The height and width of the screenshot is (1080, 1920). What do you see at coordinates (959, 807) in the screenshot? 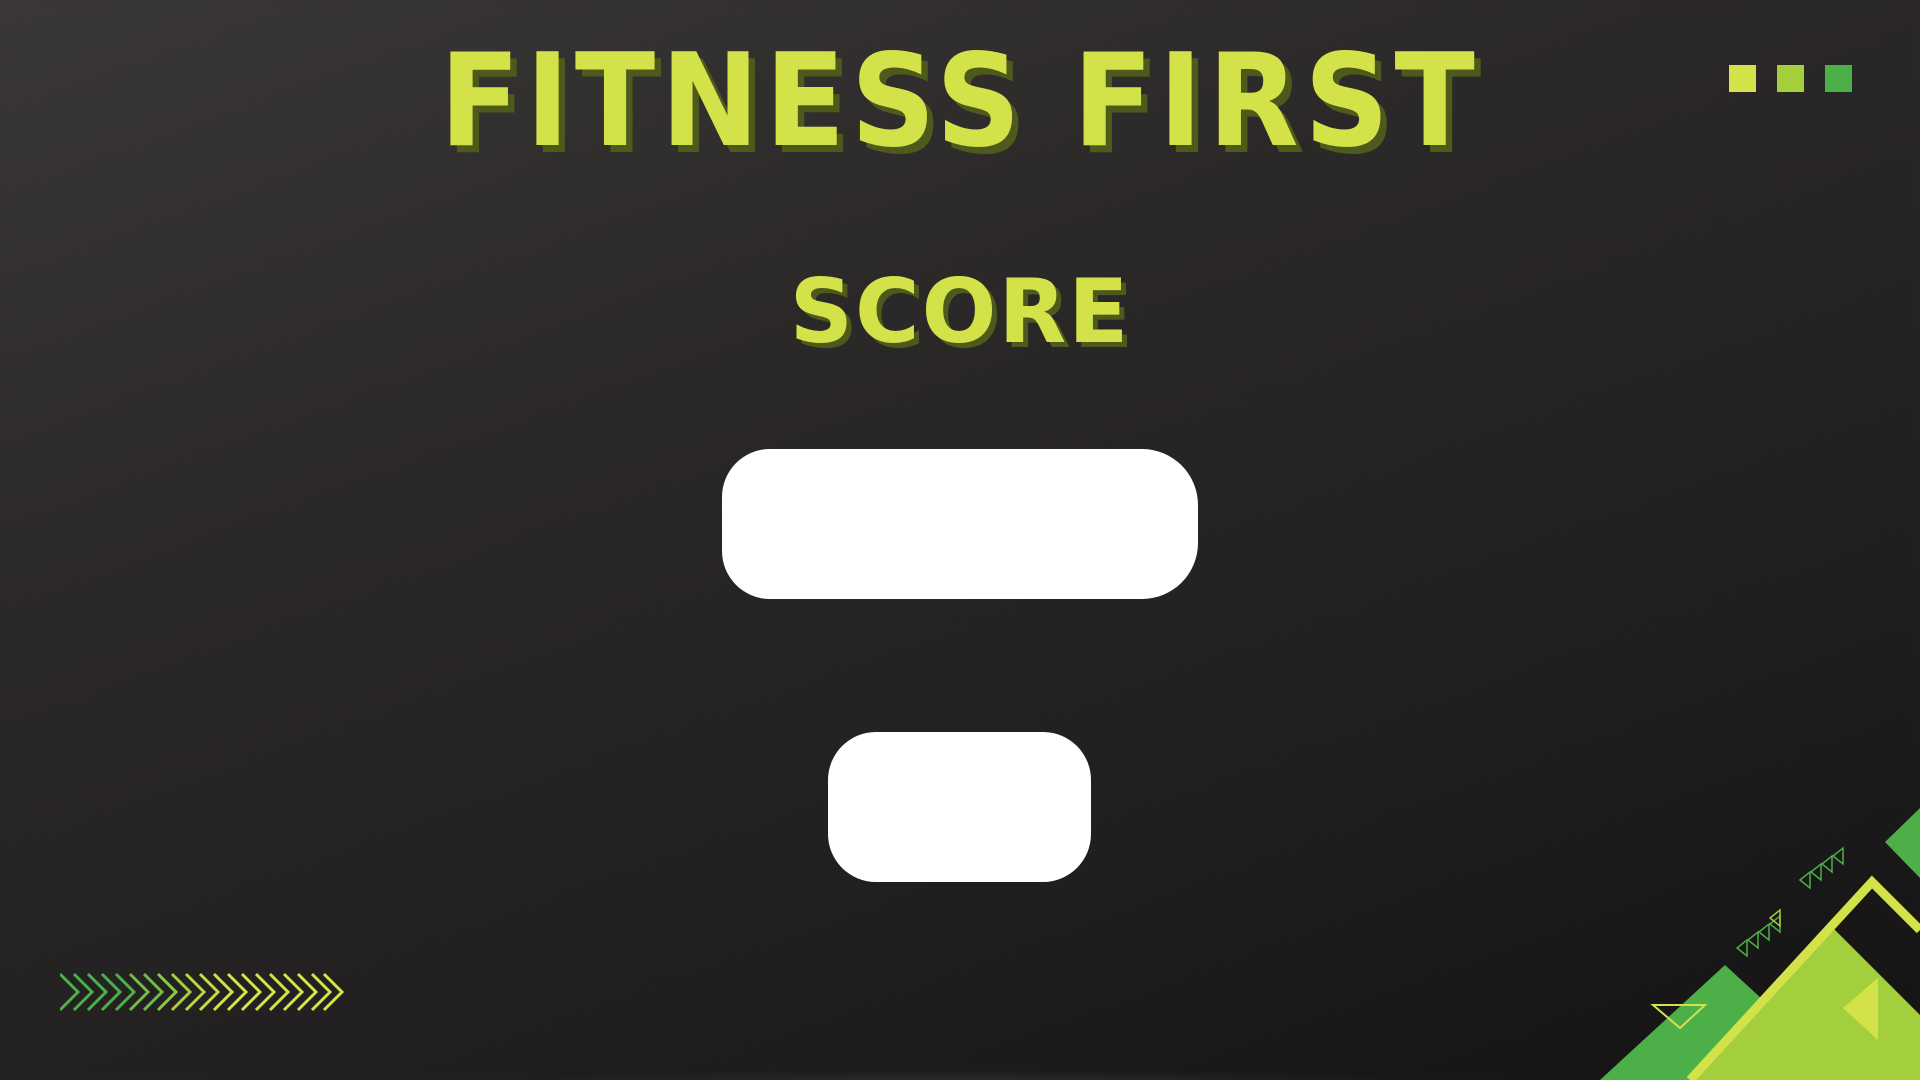
I see `action-button` at bounding box center [959, 807].